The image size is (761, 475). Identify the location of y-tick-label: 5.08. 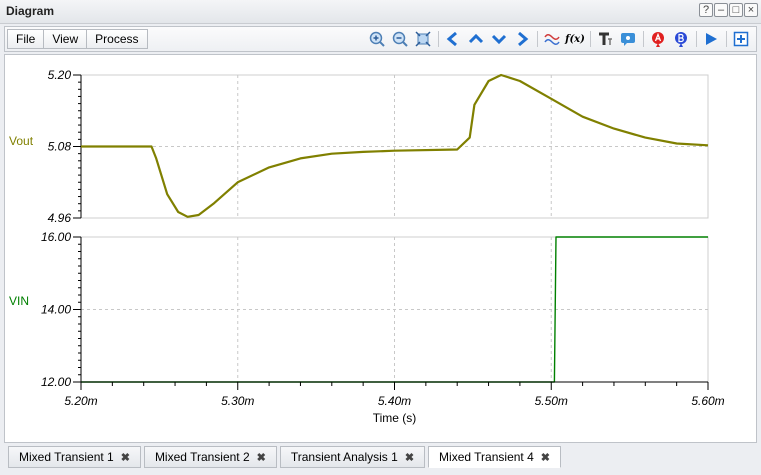
(60, 147).